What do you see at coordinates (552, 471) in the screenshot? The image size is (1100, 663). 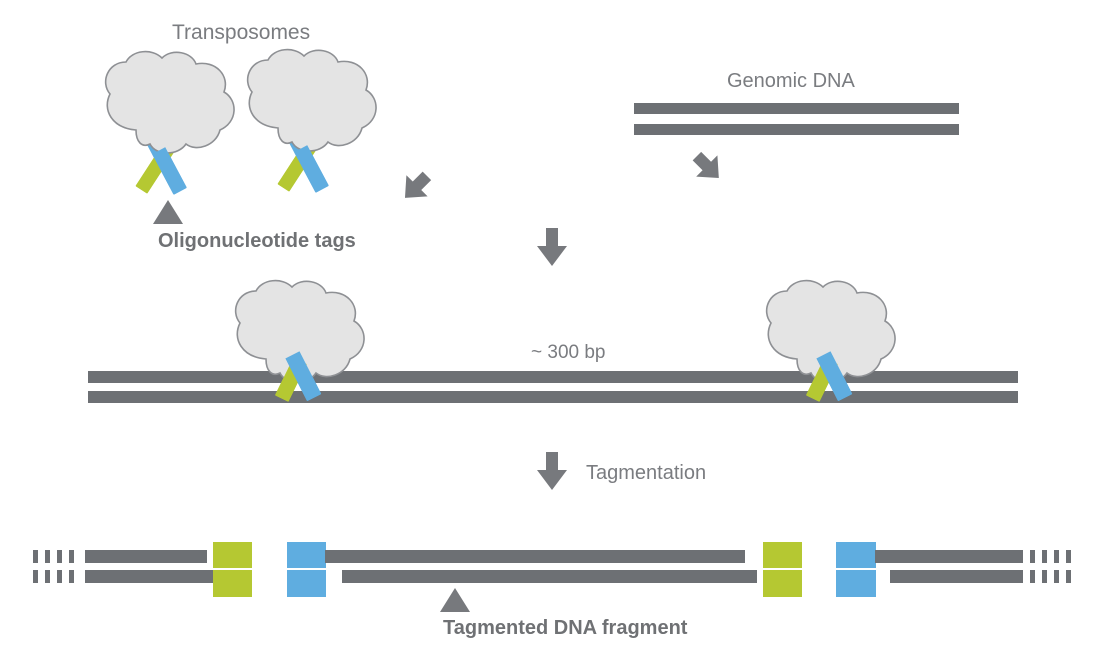 I see `arrow-down-icon-tagmentation` at bounding box center [552, 471].